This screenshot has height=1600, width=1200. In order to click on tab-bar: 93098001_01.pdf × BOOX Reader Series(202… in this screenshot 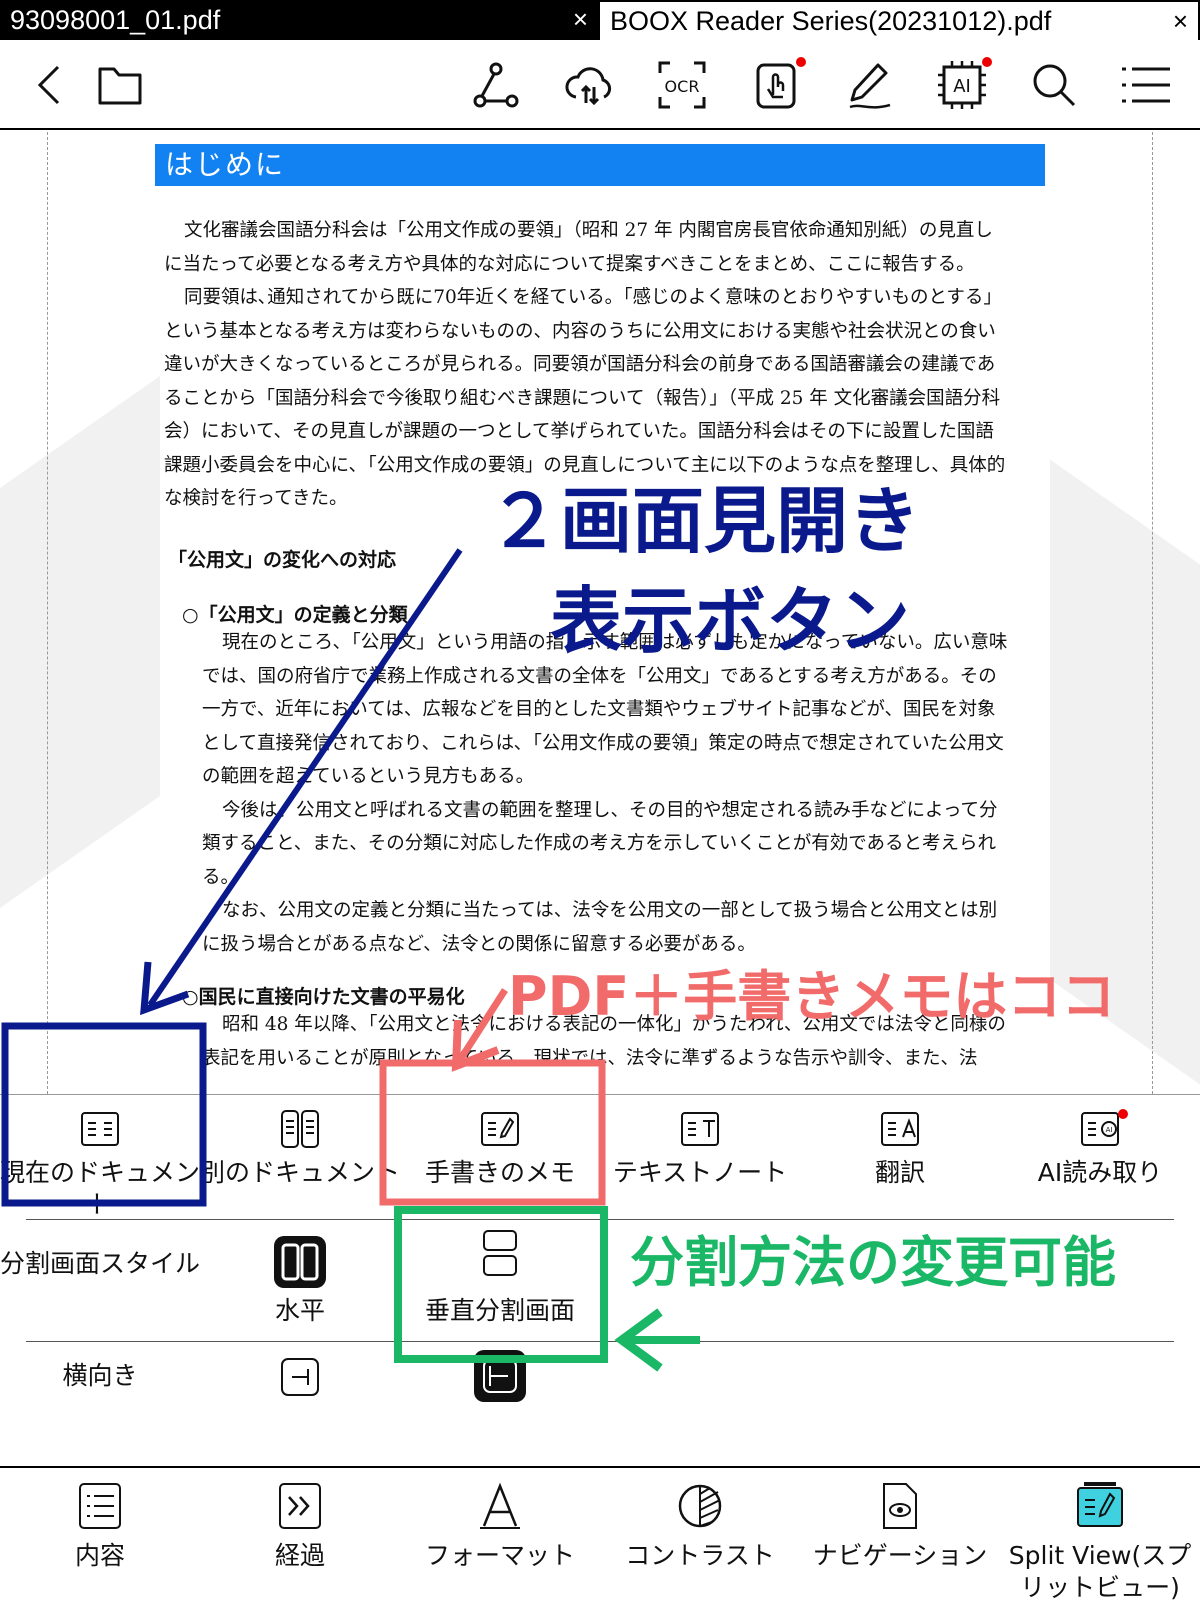, I will do `click(600, 20)`.